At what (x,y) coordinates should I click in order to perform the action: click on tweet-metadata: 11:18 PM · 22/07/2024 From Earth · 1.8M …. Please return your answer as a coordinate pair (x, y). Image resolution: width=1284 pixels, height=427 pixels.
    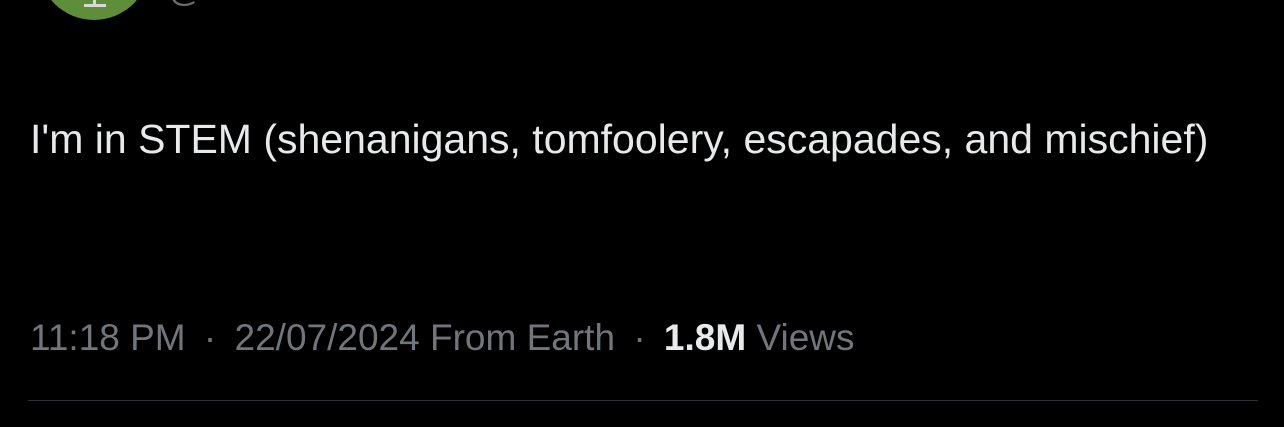
    Looking at the image, I should click on (442, 338).